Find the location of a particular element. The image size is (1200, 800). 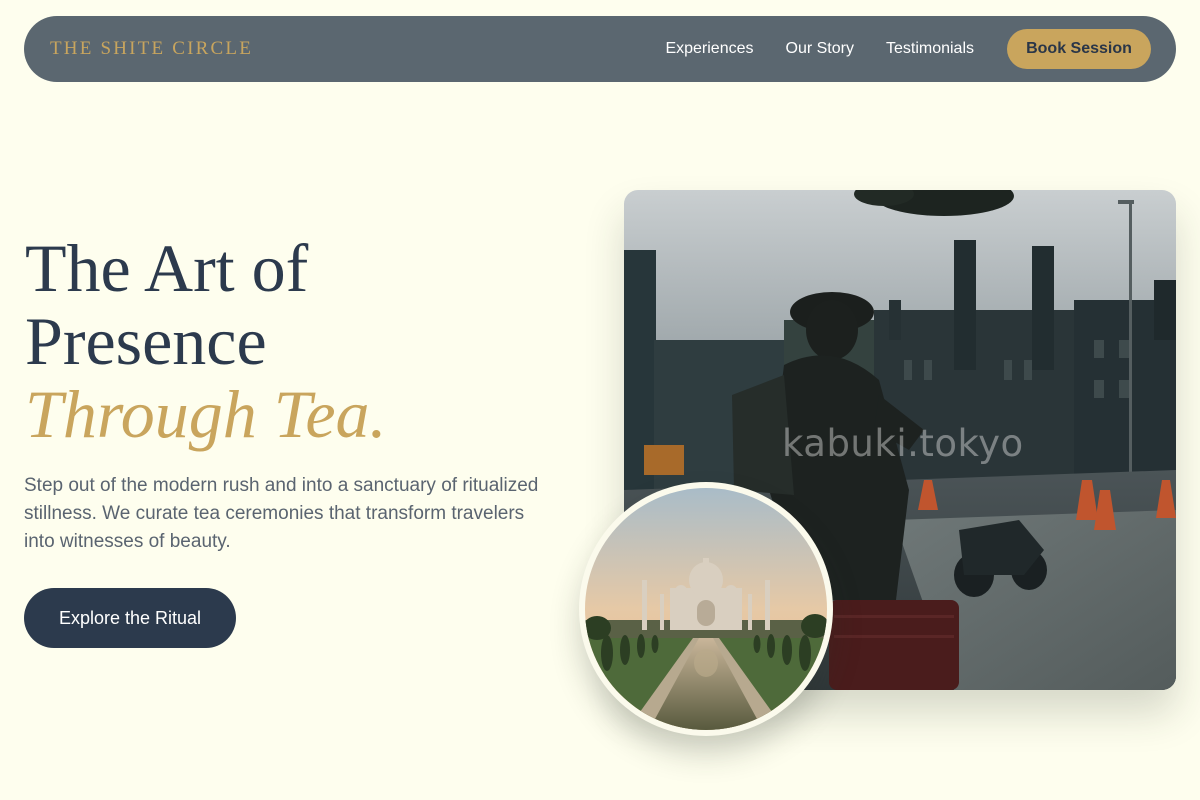

nav-link-testimonials: Testimonials is located at coordinates (930, 49).